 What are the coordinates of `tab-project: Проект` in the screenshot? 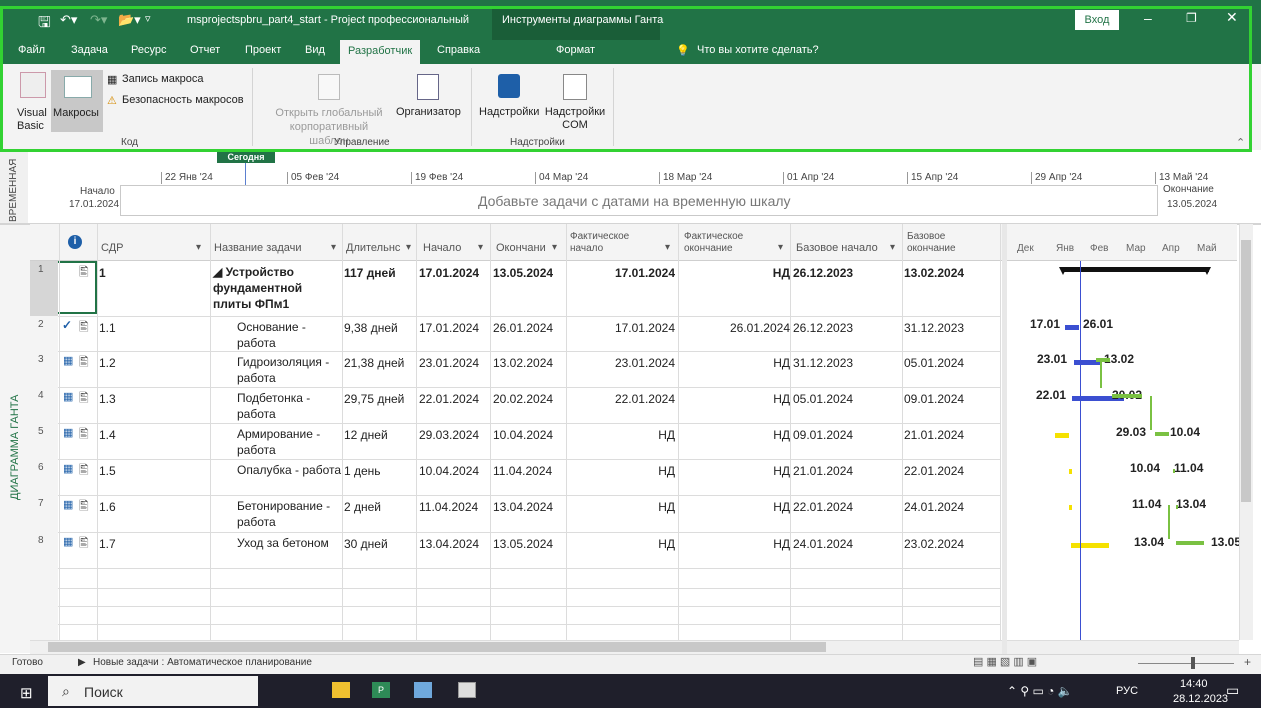 It's located at (263, 50).